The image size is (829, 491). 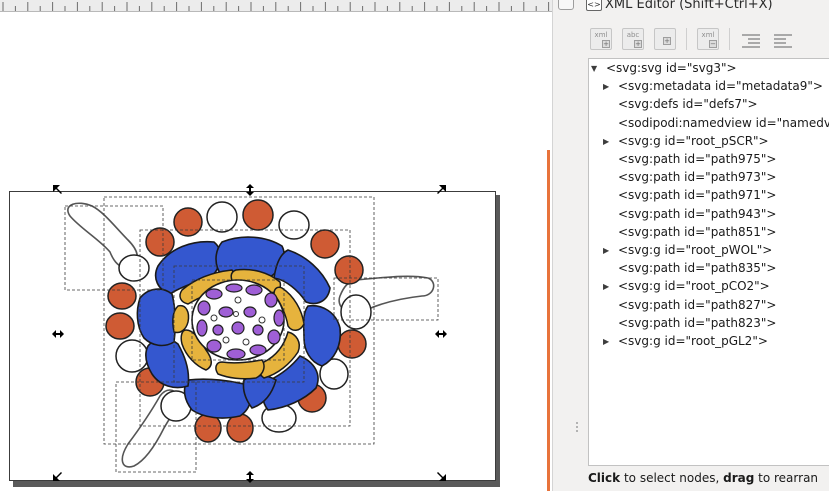 I want to click on dock-panel-button, so click(x=566, y=5).